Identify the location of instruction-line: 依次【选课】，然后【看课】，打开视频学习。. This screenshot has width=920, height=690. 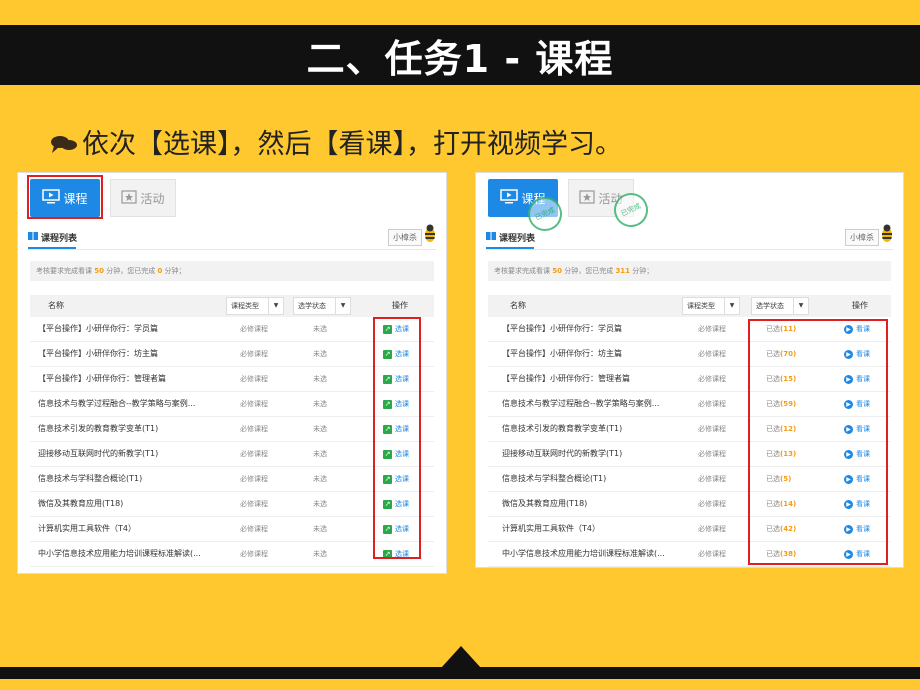
(336, 141).